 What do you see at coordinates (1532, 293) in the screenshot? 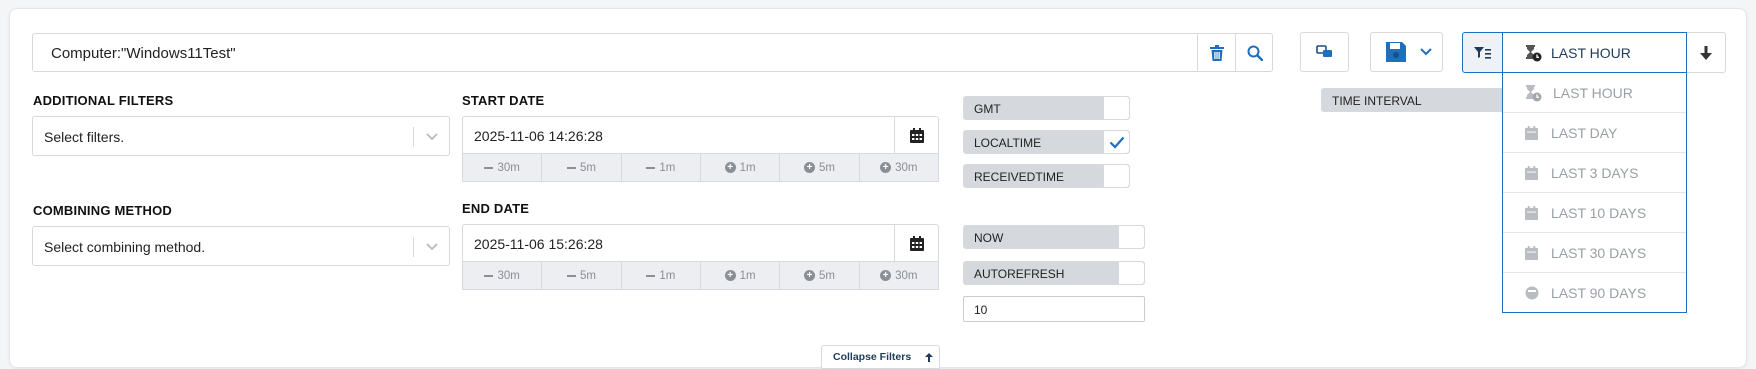
I see `archive-icon` at bounding box center [1532, 293].